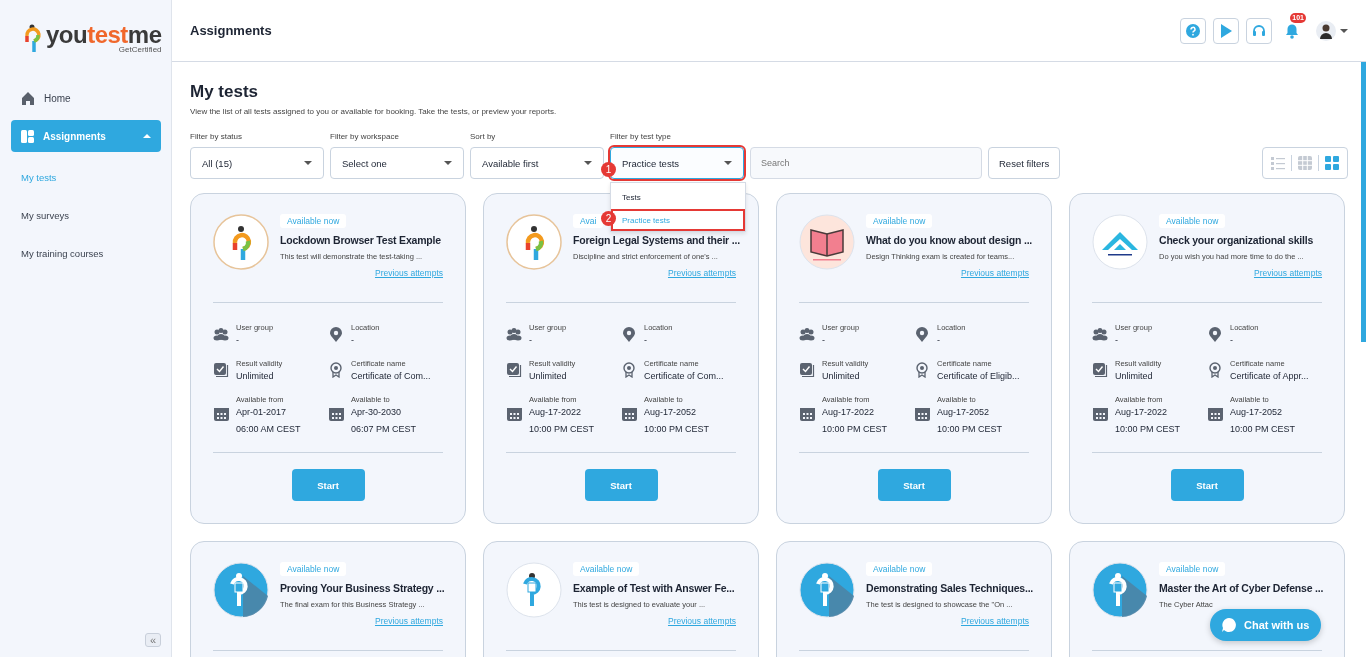 Image resolution: width=1366 pixels, height=657 pixels. I want to click on play-icon, so click(1226, 30).